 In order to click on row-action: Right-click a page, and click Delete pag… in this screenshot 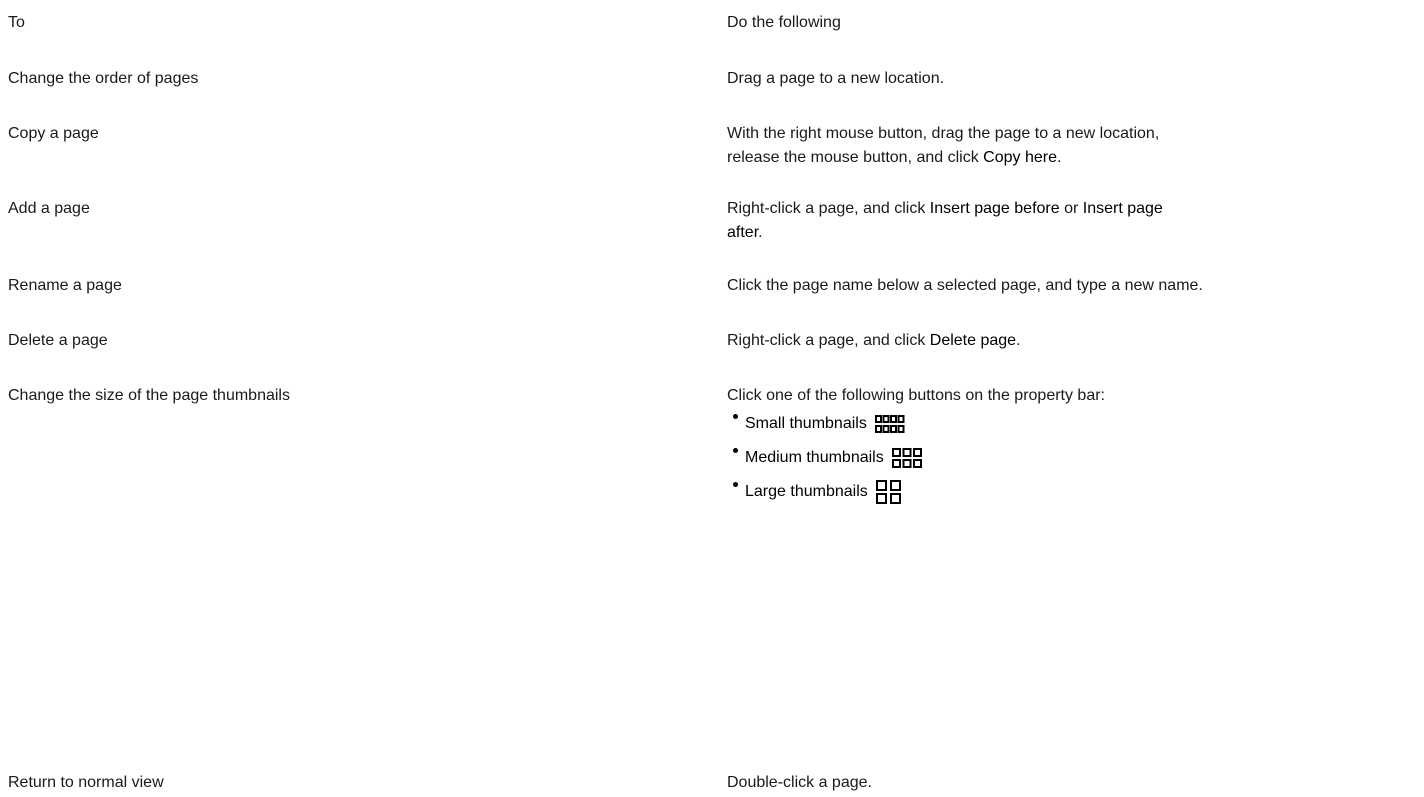, I will do `click(1072, 341)`.